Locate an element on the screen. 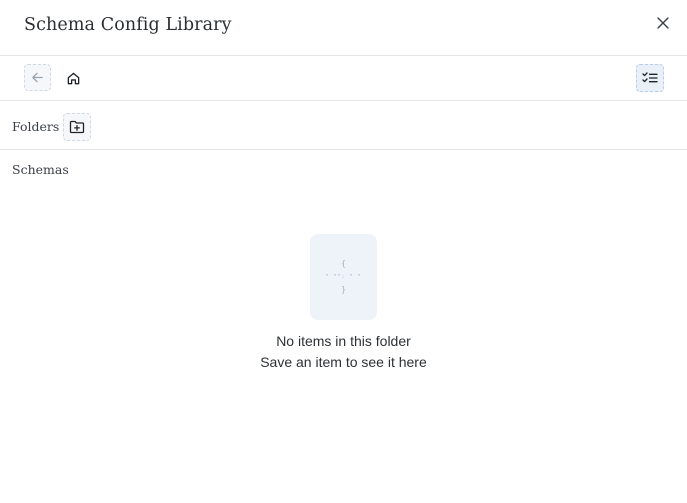  close-icon is located at coordinates (663, 23).